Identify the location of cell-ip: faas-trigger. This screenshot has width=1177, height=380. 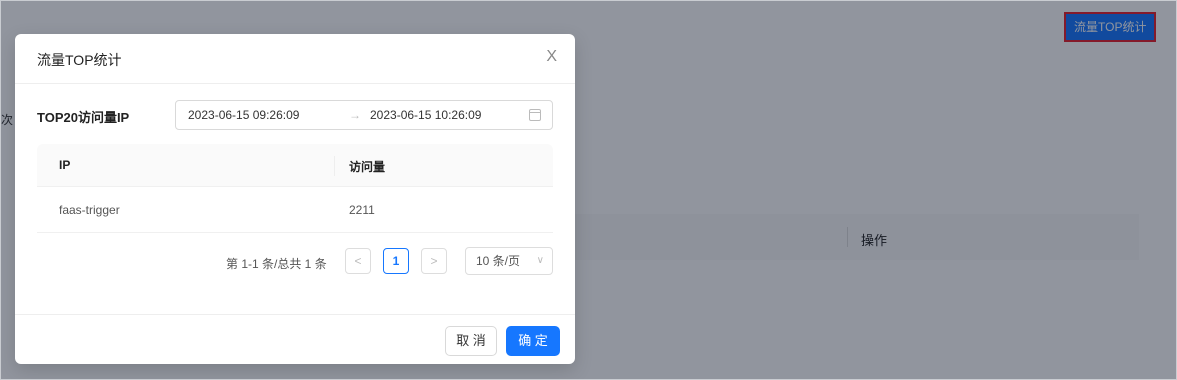
(89, 210).